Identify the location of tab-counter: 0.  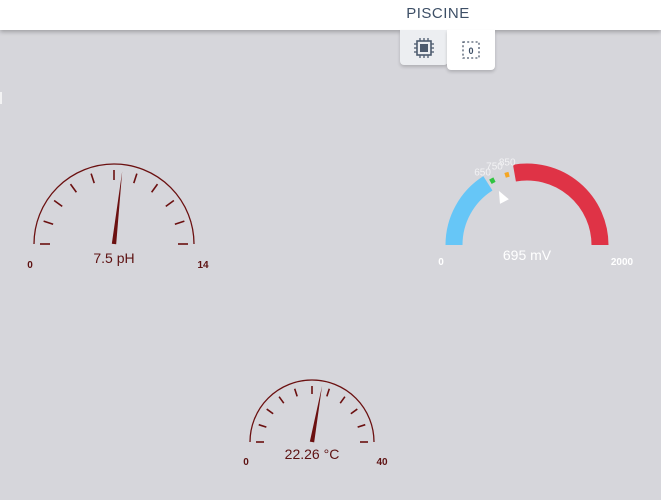
(471, 50).